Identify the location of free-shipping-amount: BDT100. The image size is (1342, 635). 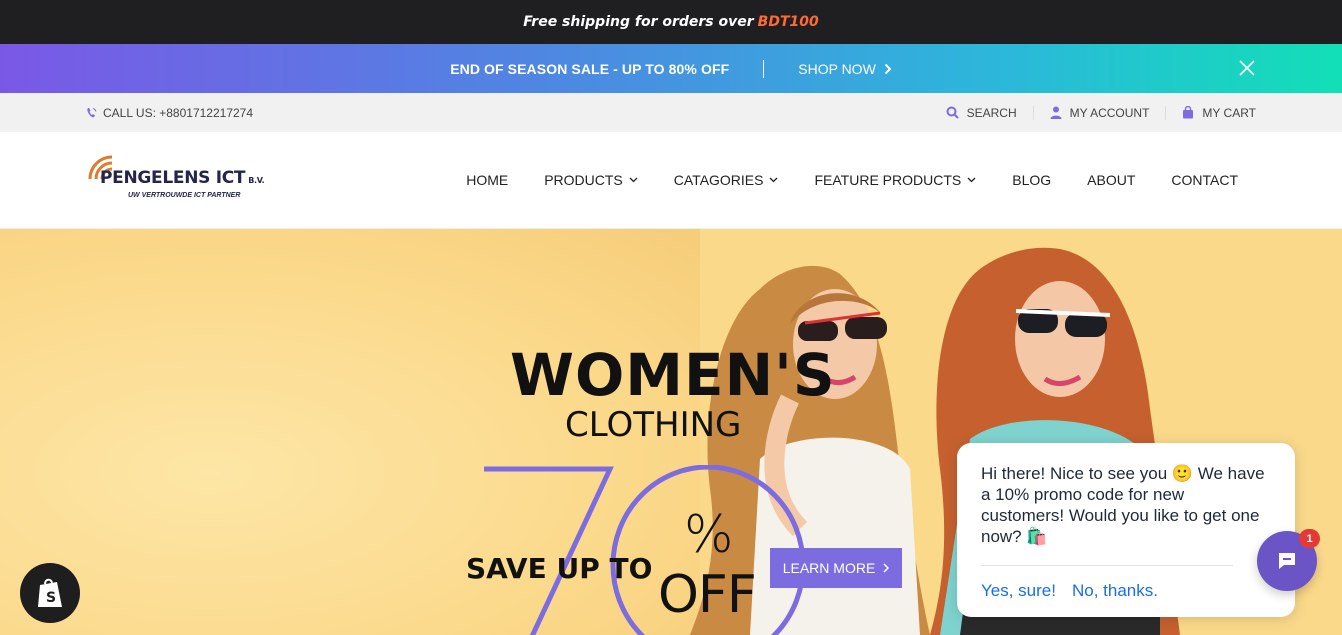
(788, 22).